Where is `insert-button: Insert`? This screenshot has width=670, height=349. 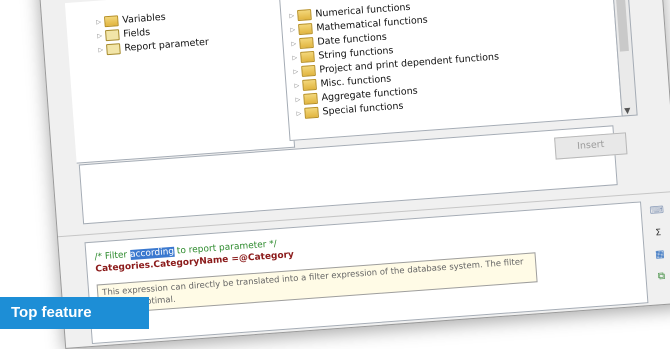 insert-button: Insert is located at coordinates (591, 146).